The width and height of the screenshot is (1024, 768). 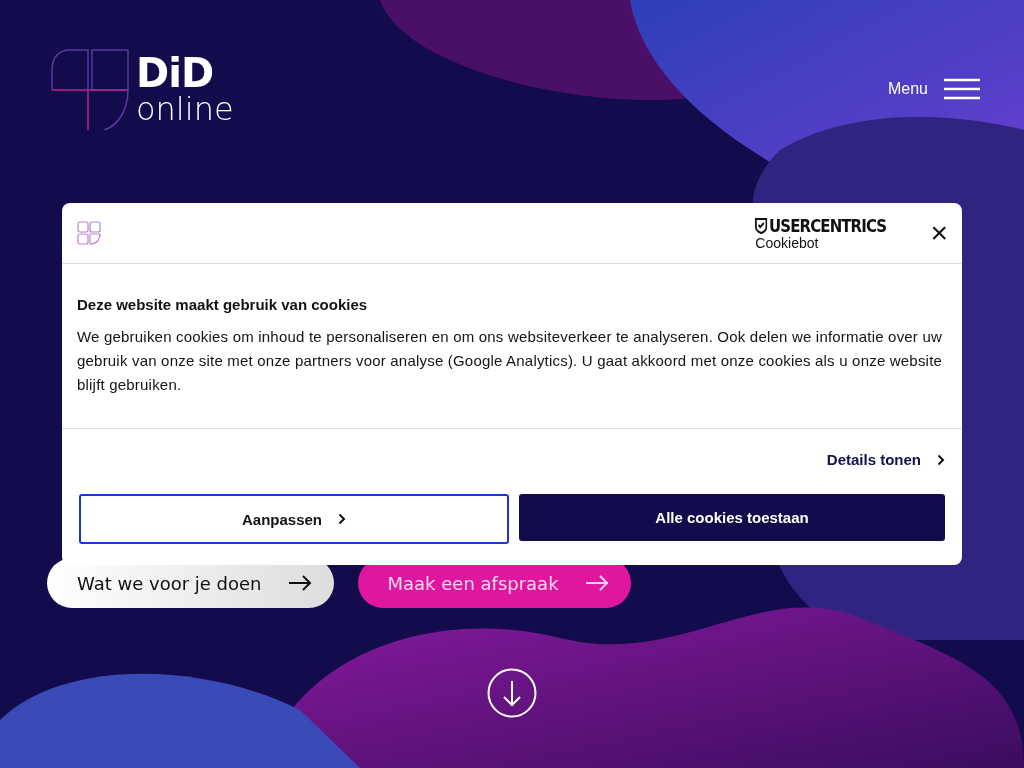 I want to click on brand-name: USERCENTRICS, so click(x=821, y=226).